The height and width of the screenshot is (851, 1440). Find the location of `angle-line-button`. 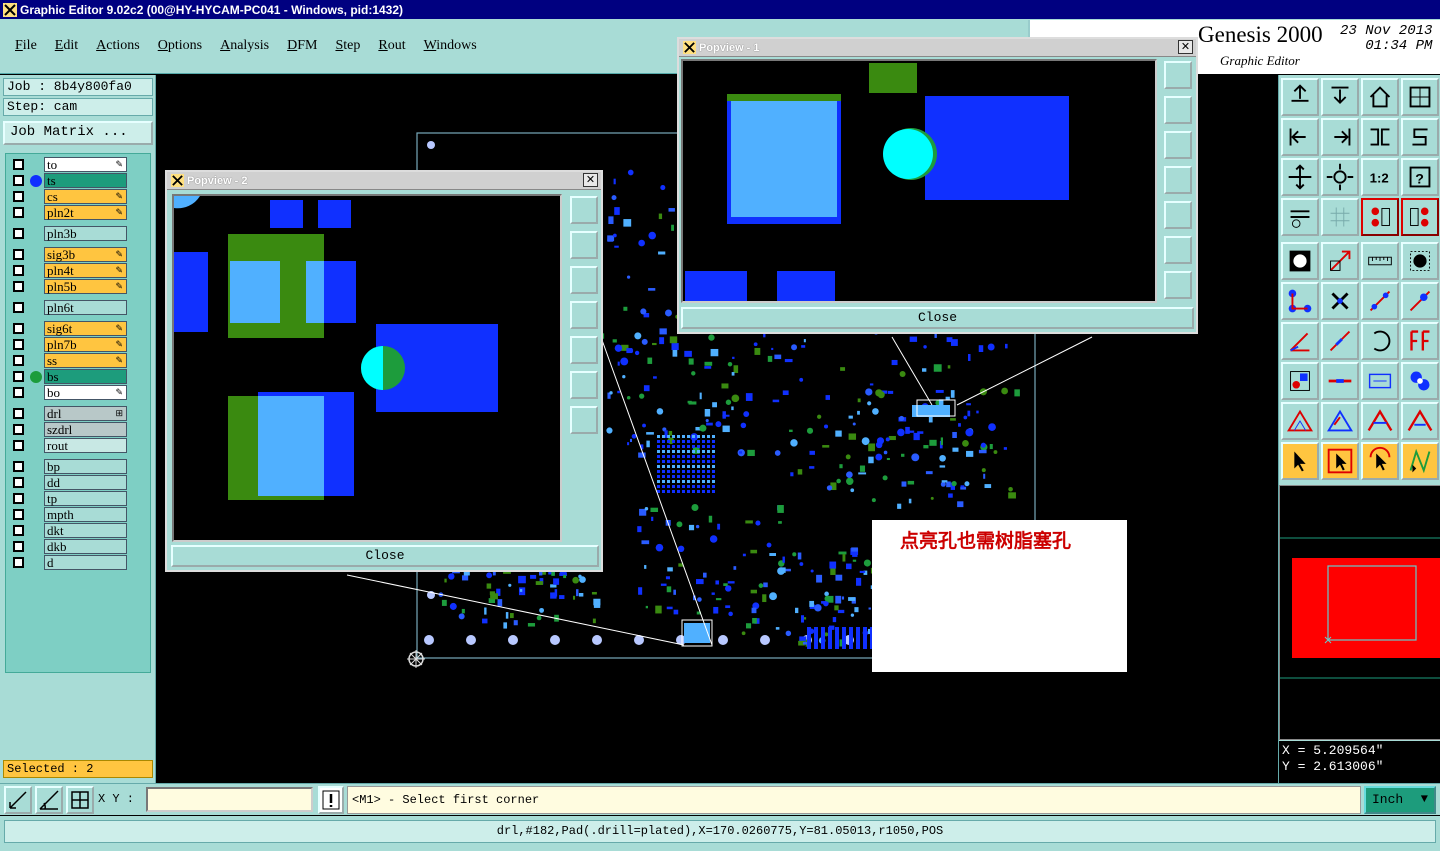

angle-line-button is located at coordinates (1300, 341).